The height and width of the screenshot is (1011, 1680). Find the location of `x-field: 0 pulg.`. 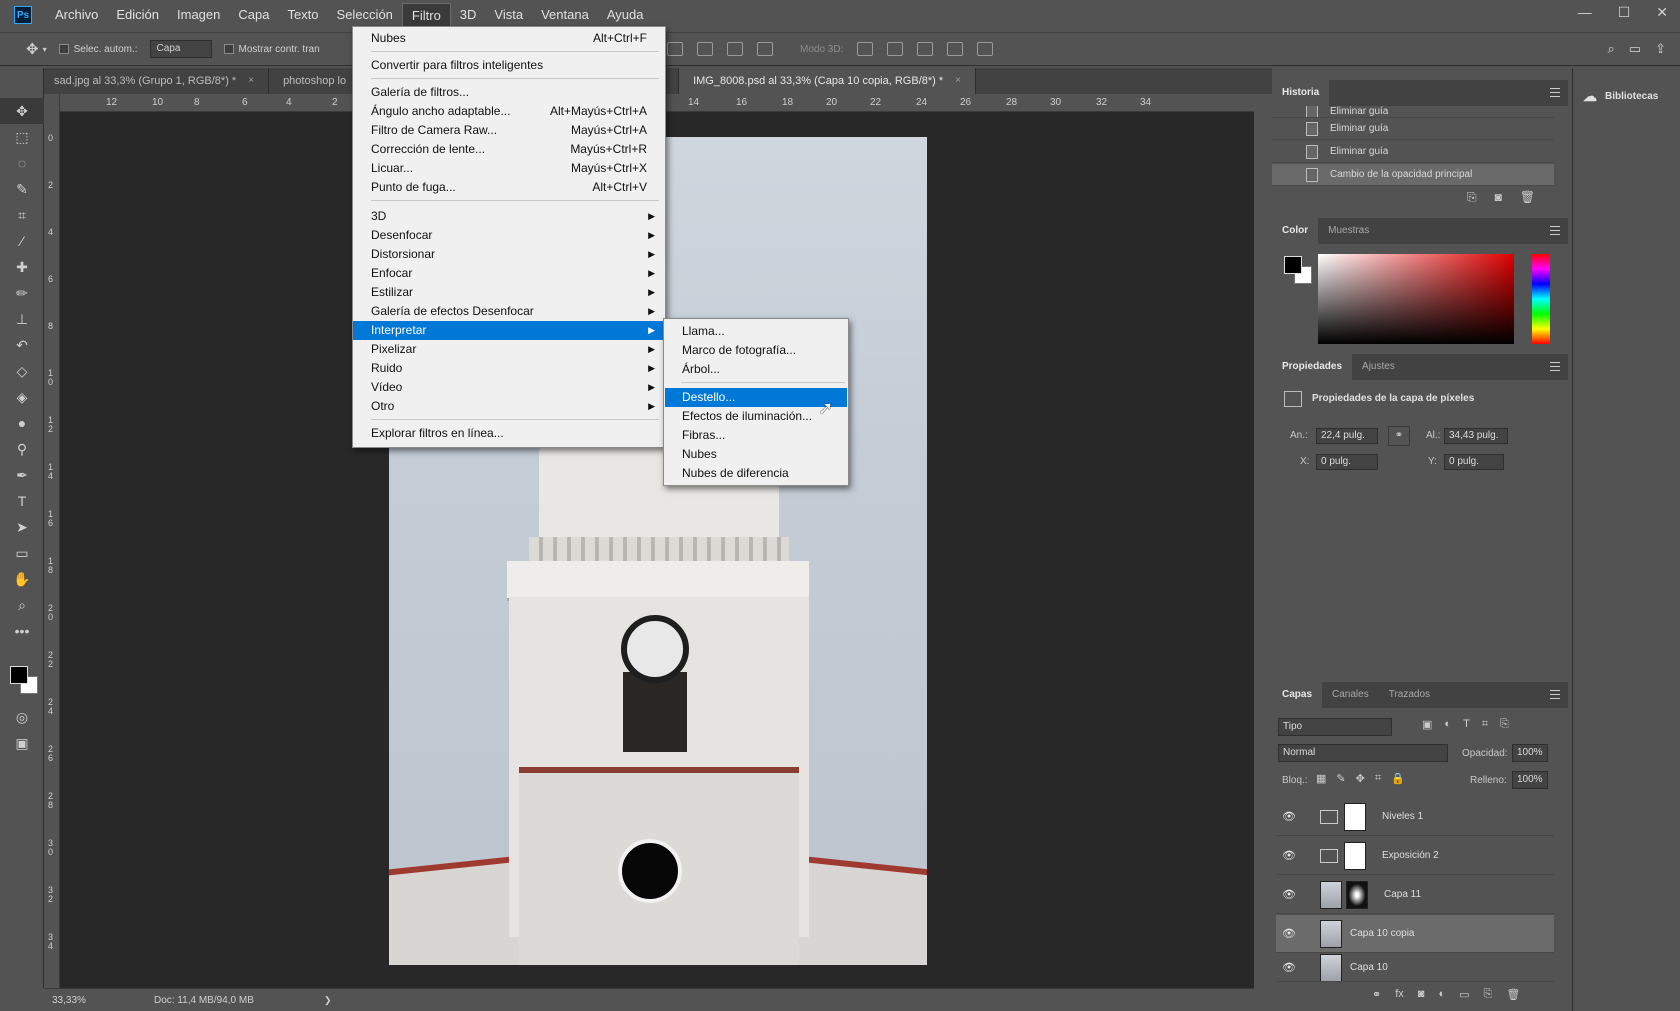

x-field: 0 pulg. is located at coordinates (1347, 462).